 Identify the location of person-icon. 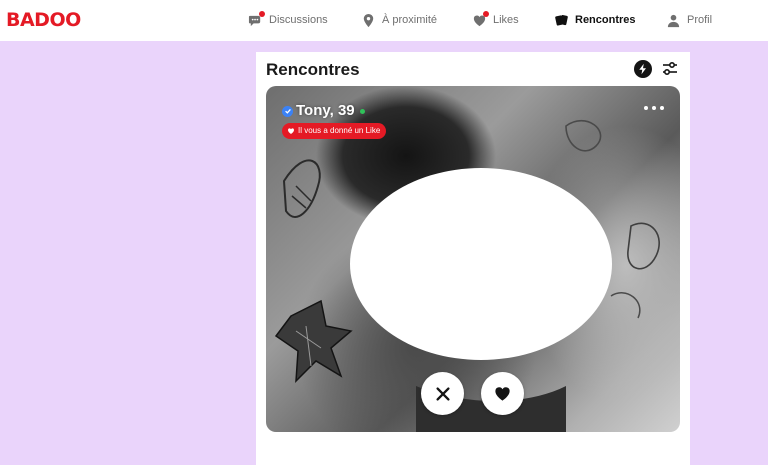
(673, 20).